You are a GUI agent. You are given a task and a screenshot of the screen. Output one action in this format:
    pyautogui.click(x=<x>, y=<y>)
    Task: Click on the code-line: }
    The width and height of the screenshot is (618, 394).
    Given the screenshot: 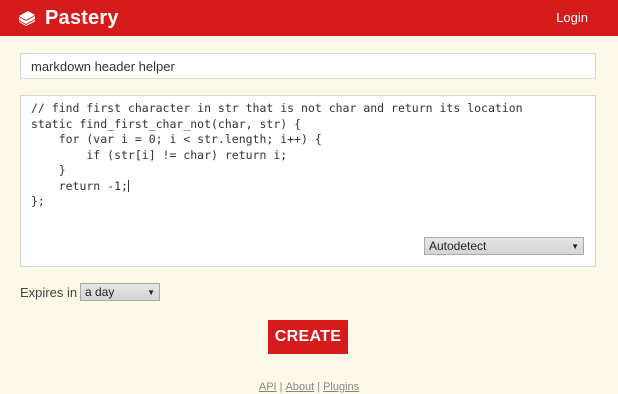 What is the action you would take?
    pyautogui.click(x=48, y=170)
    